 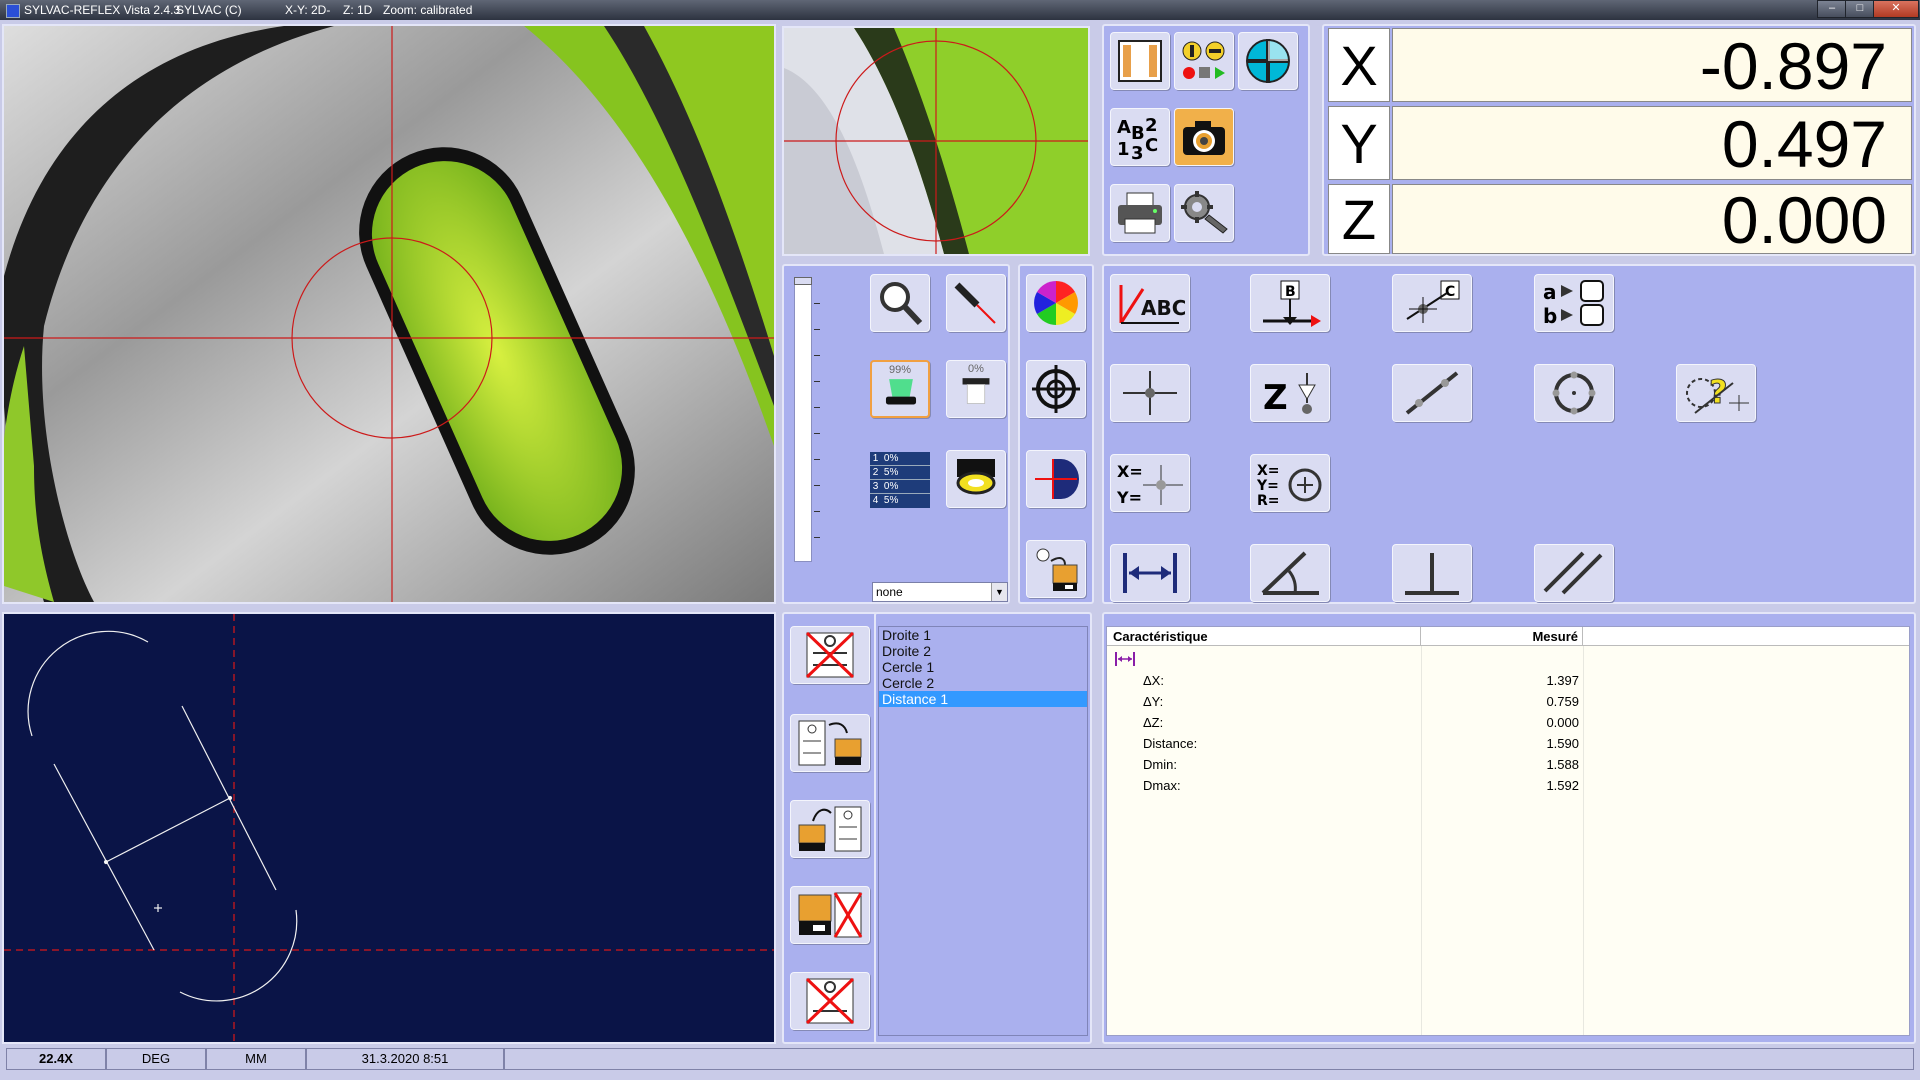 What do you see at coordinates (1204, 137) in the screenshot?
I see `camera-capture-button` at bounding box center [1204, 137].